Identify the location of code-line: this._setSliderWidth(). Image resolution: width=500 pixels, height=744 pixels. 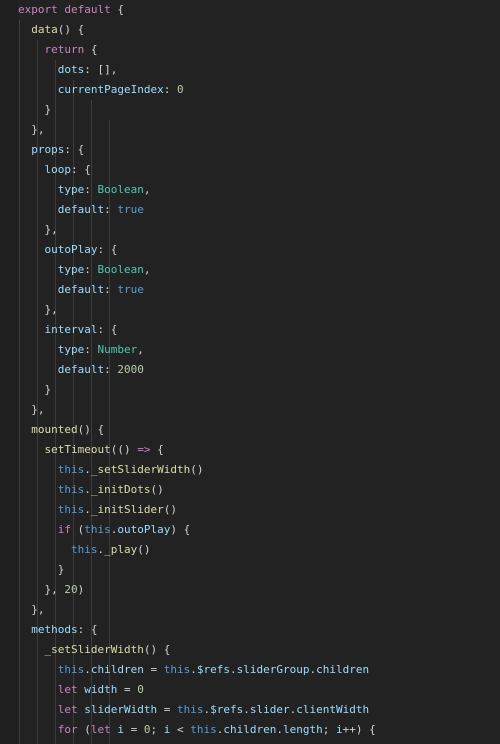
(250, 470).